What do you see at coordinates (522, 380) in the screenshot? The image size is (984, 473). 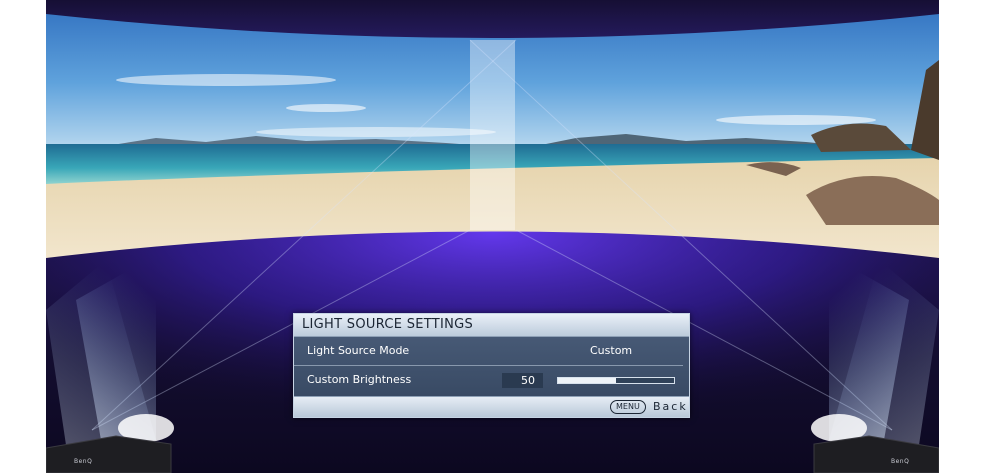 I see `custom-brightness-value: 50` at bounding box center [522, 380].